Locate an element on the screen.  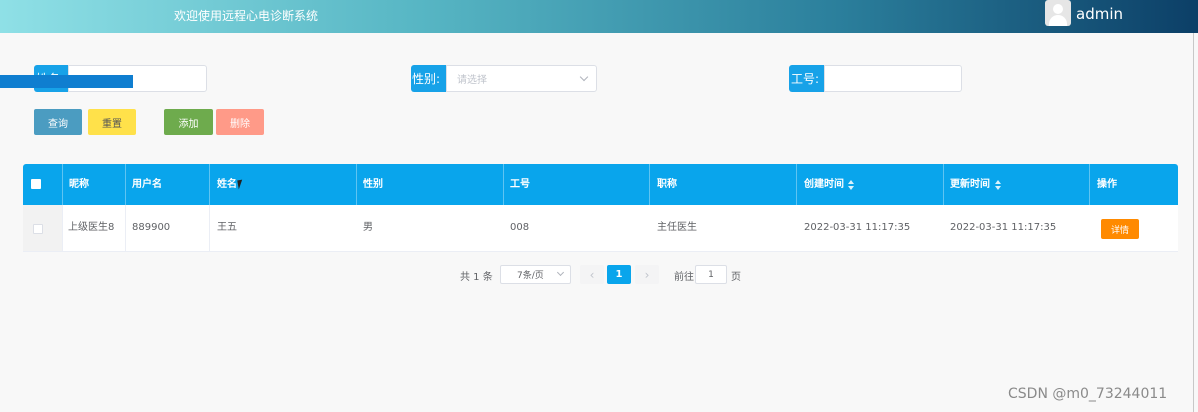
header-jobno: 工号 is located at coordinates (520, 184).